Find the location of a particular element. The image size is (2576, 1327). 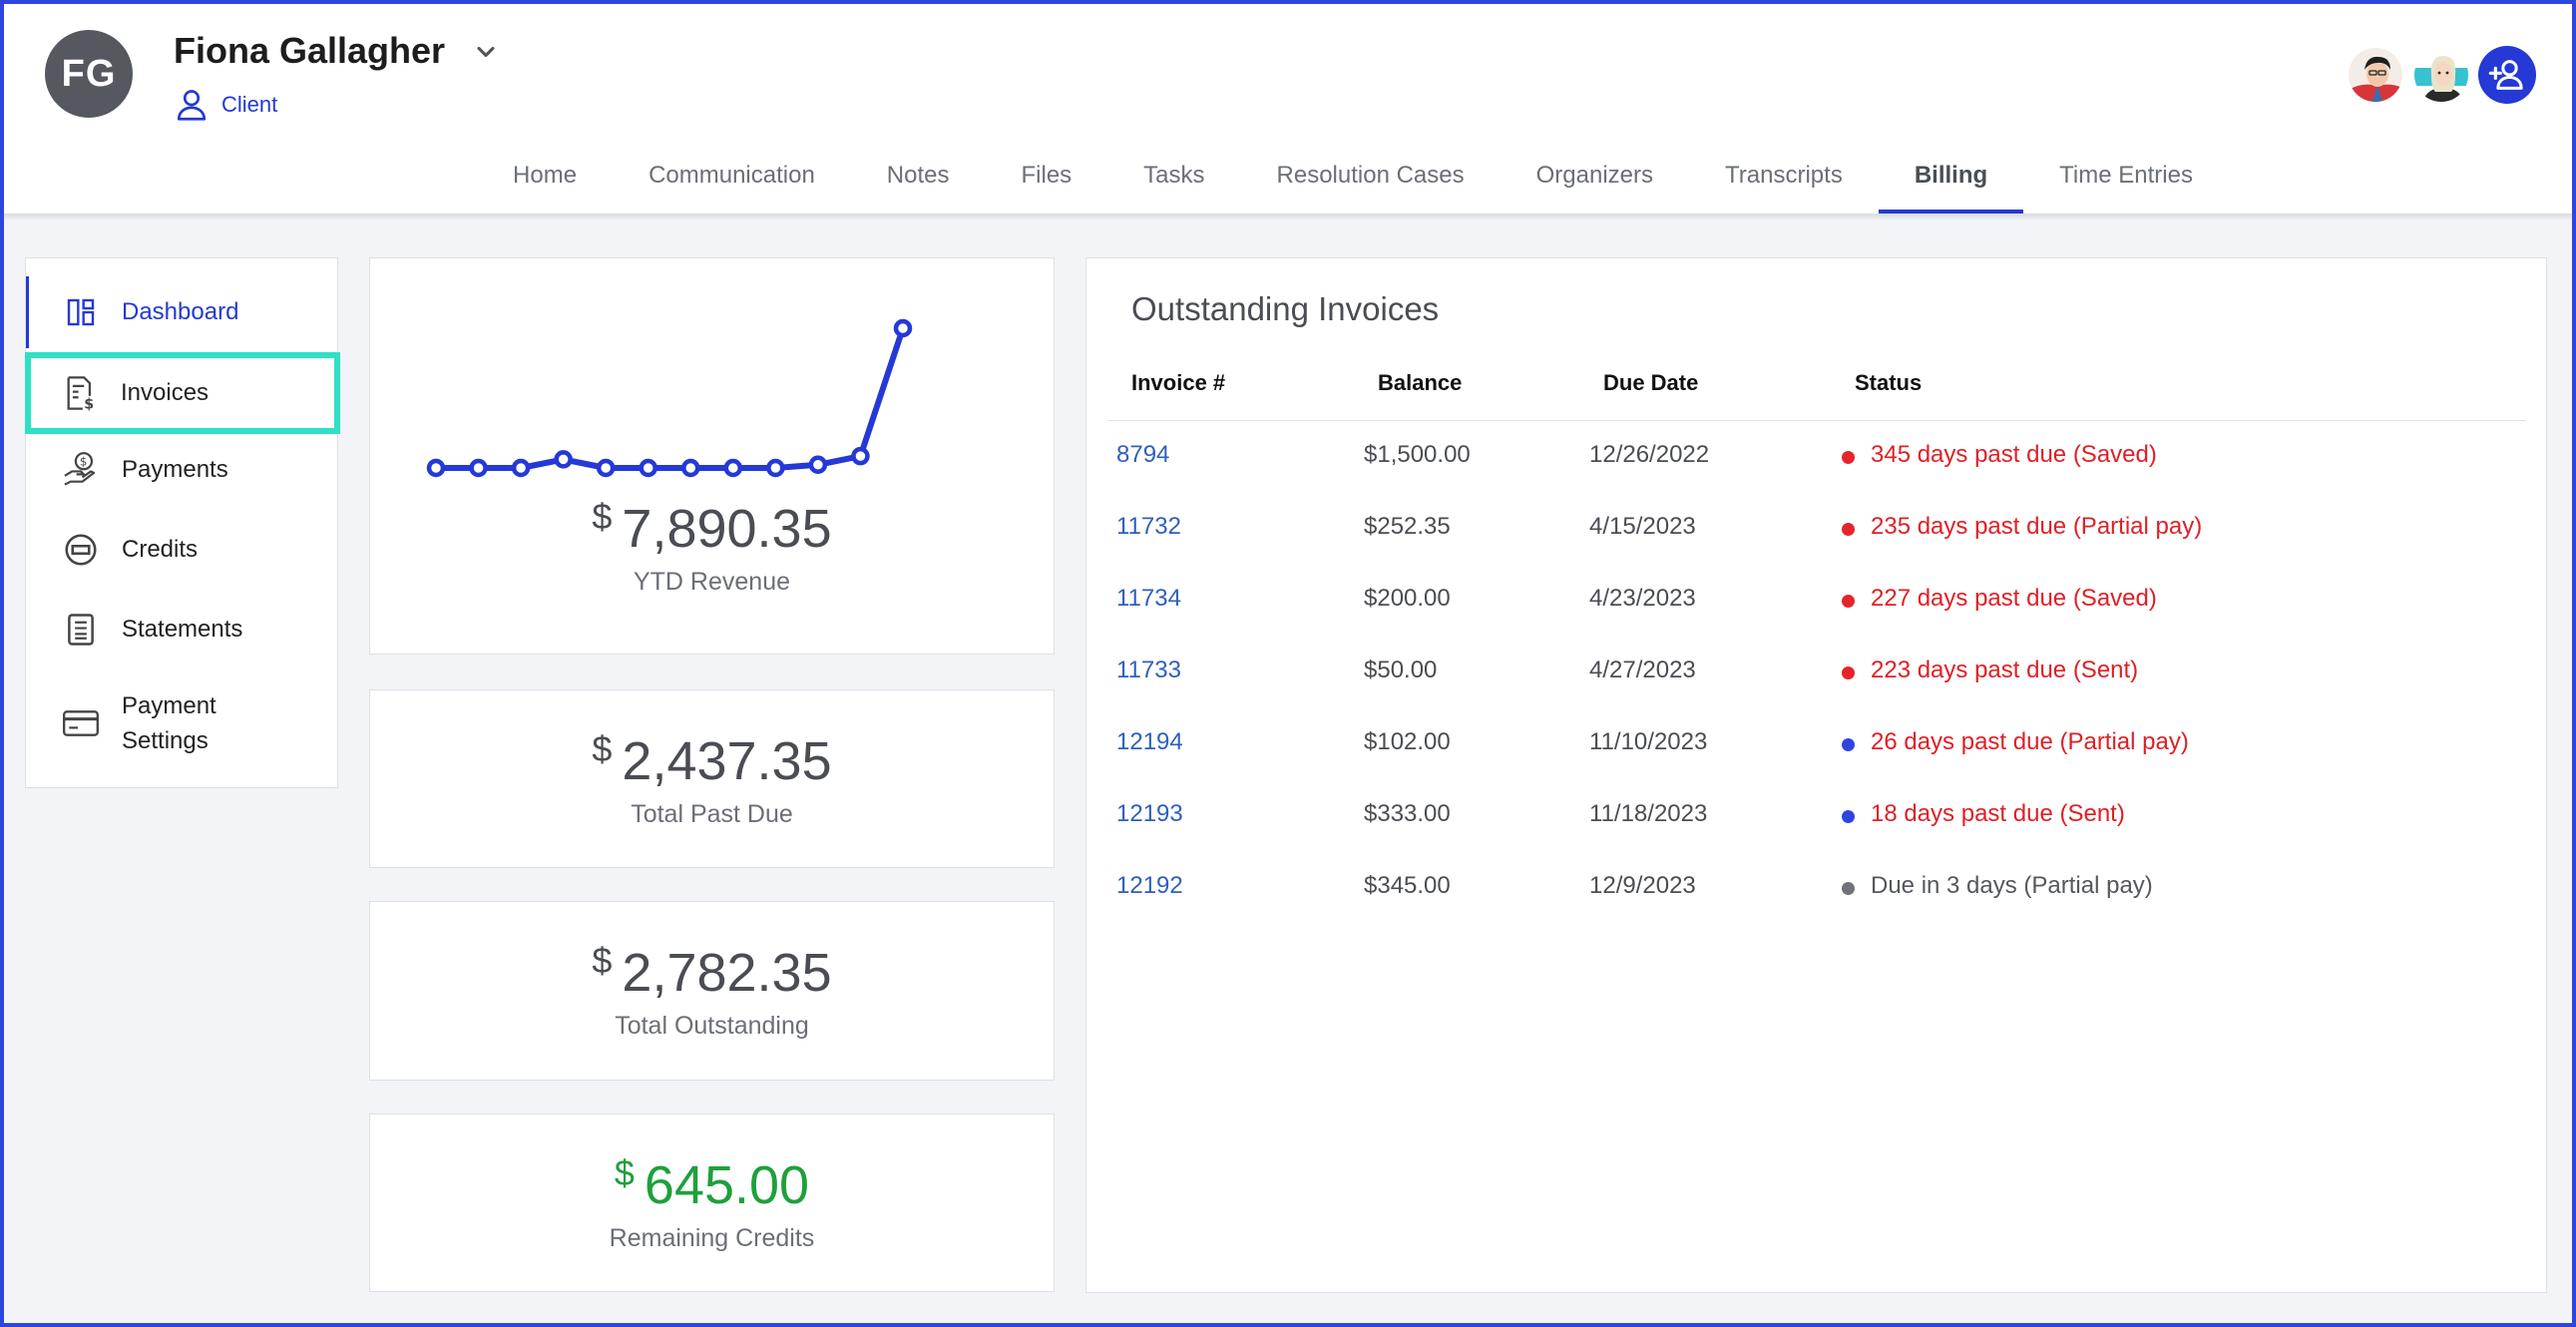

invoice-icon: $ is located at coordinates (80, 393).